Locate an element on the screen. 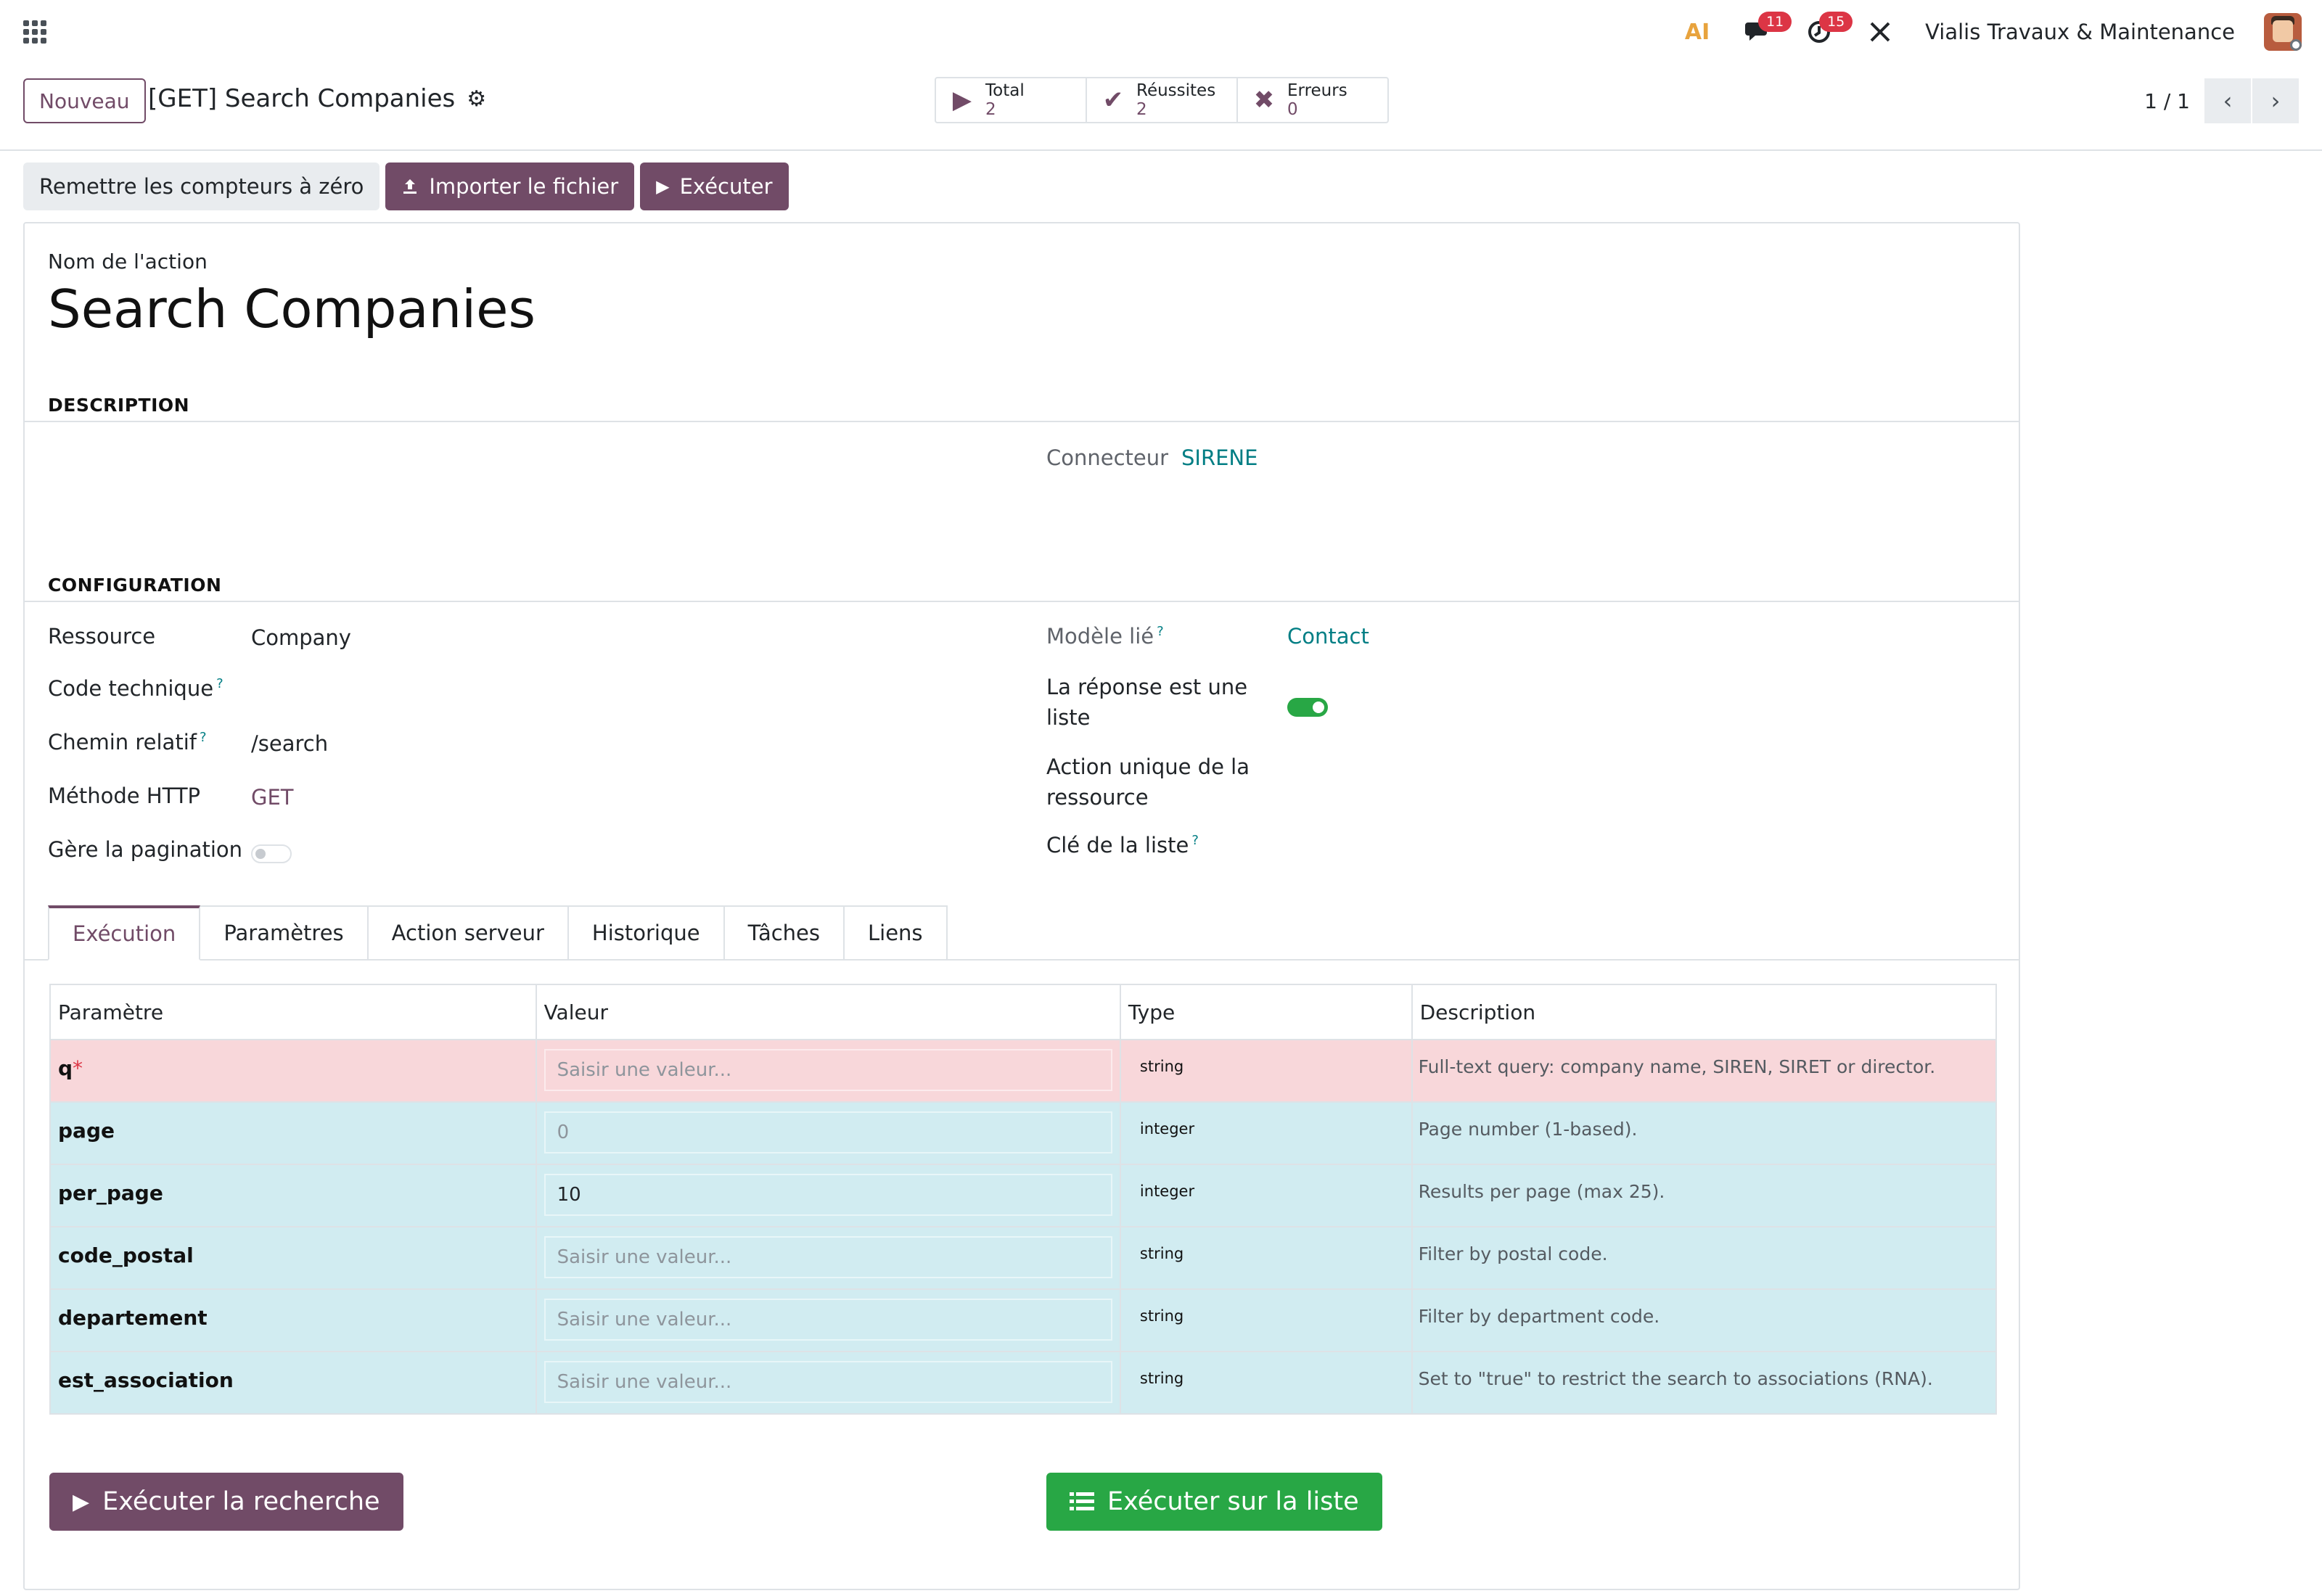 Image resolution: width=2322 pixels, height=1596 pixels. tab-execution: Exécution is located at coordinates (124, 933).